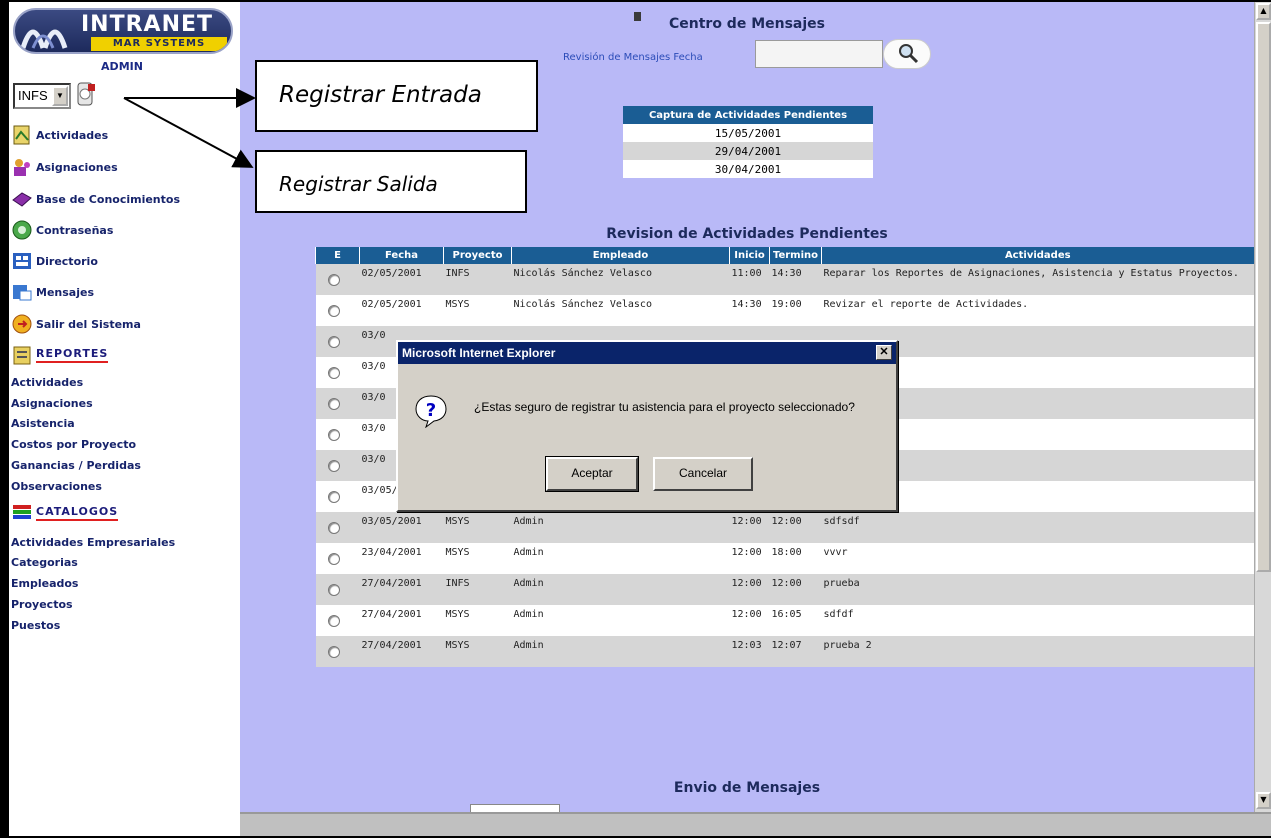 The width and height of the screenshot is (1271, 838). Describe the element at coordinates (620, 255) in the screenshot. I see `column-header: Empleado` at that location.